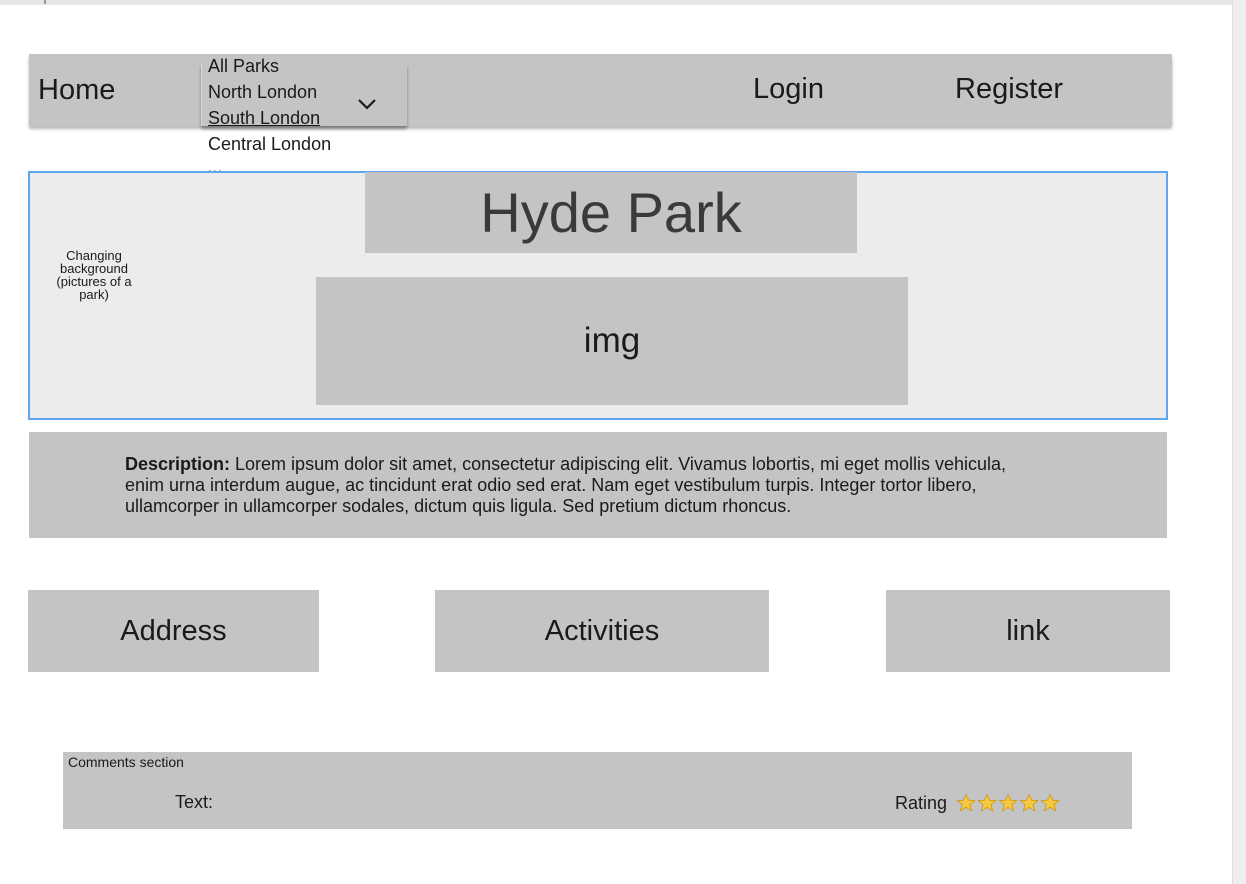  I want to click on parks-option-central: Central London, so click(269, 144).